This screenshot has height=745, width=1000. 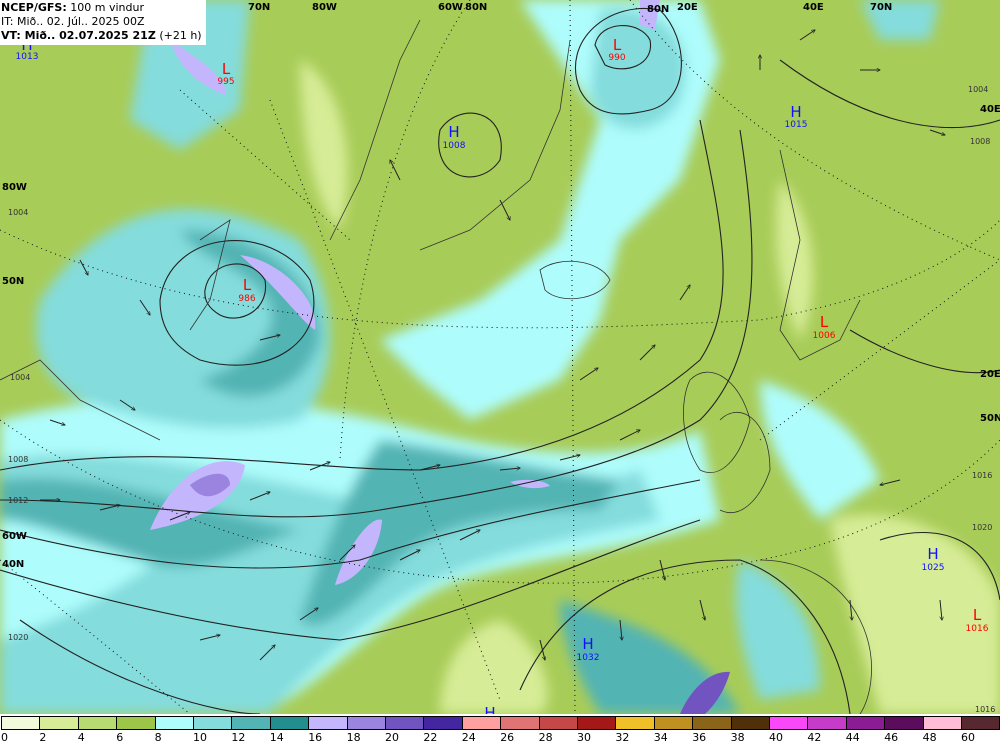 I want to click on colorbar-tick-label: 18, so click(x=353, y=737).